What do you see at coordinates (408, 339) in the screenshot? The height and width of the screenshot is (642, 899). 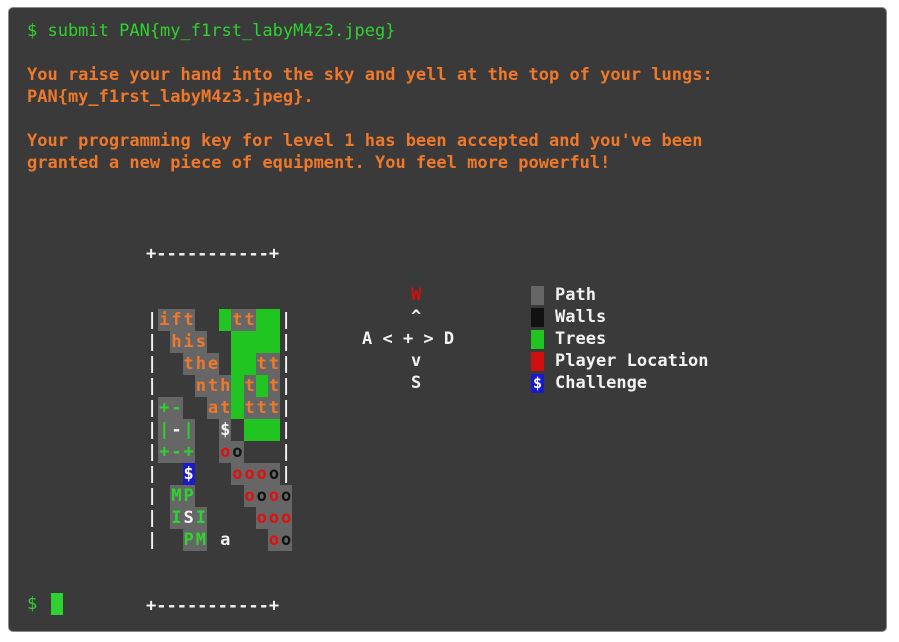 I see `horizontal-controls: A < + > D` at bounding box center [408, 339].